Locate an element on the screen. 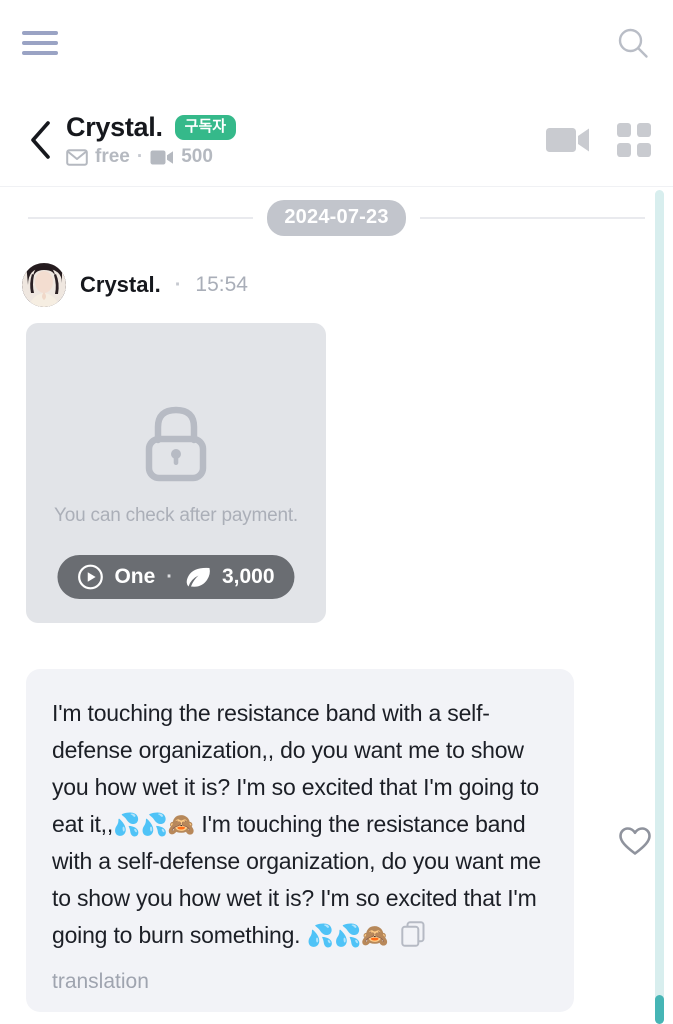 This screenshot has width=673, height=1024. profile-info: Crystal. 구독자 free · 500 is located at coordinates (305, 140).